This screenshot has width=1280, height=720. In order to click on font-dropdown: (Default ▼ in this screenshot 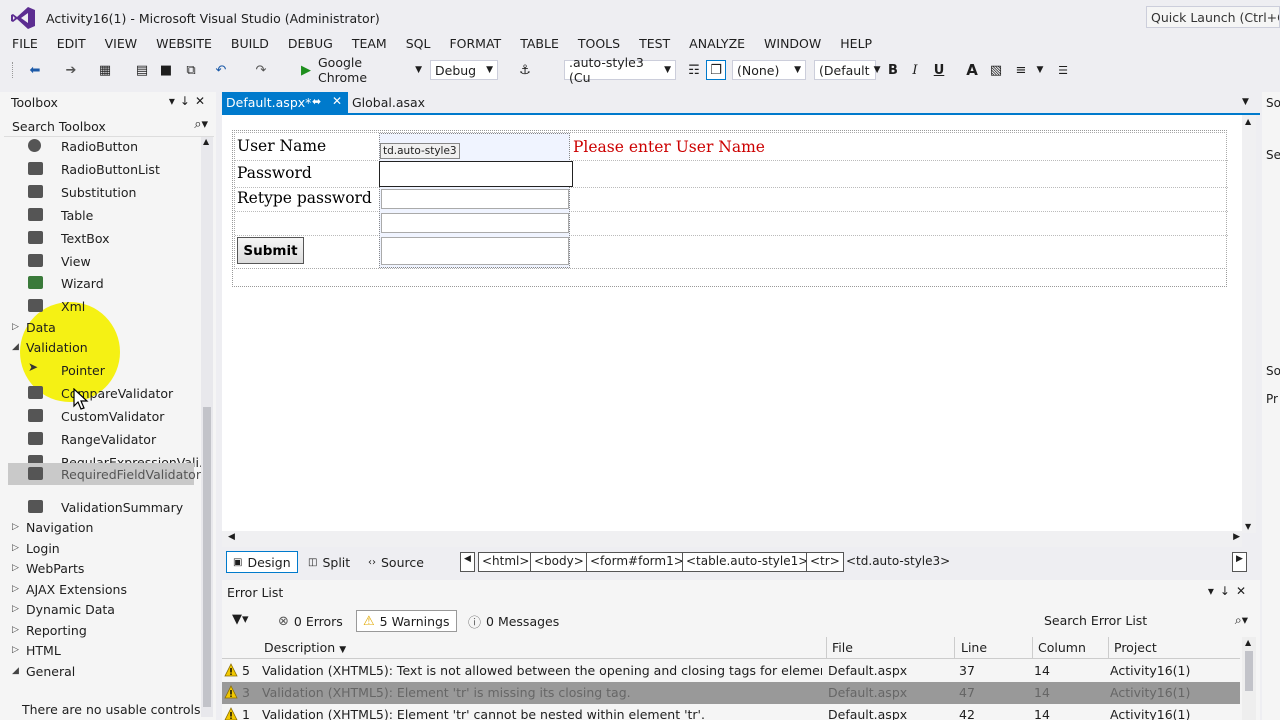, I will do `click(847, 70)`.